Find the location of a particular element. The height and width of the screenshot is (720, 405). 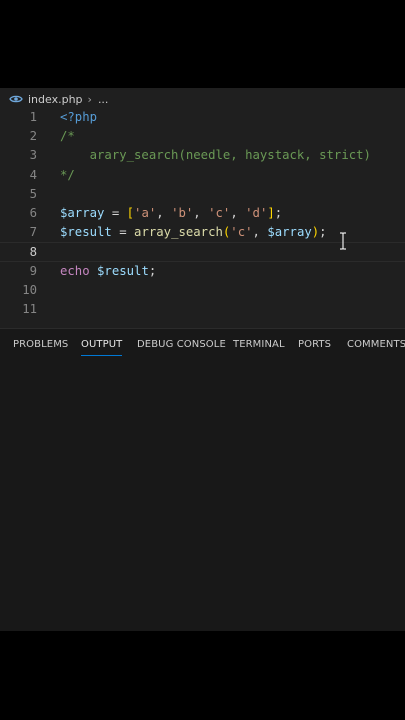

eye-icon is located at coordinates (16, 99).